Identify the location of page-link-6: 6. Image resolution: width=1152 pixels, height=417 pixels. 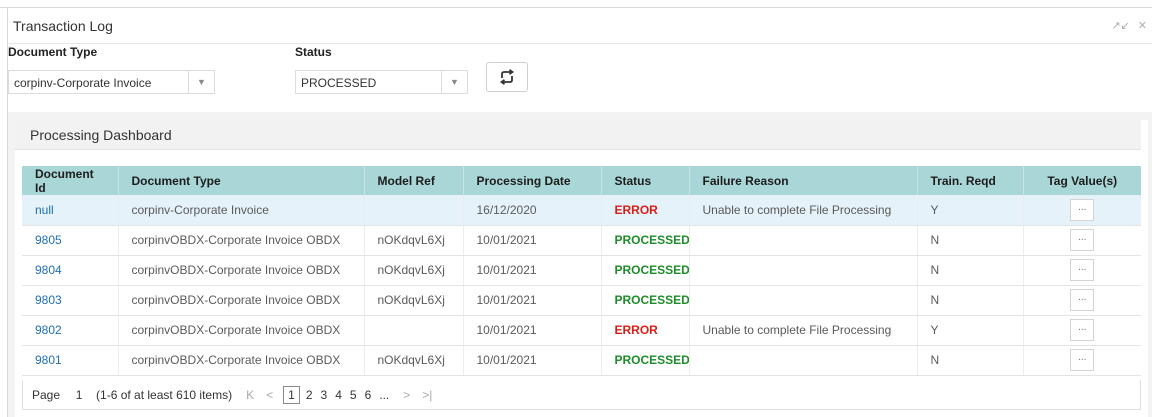
(368, 395).